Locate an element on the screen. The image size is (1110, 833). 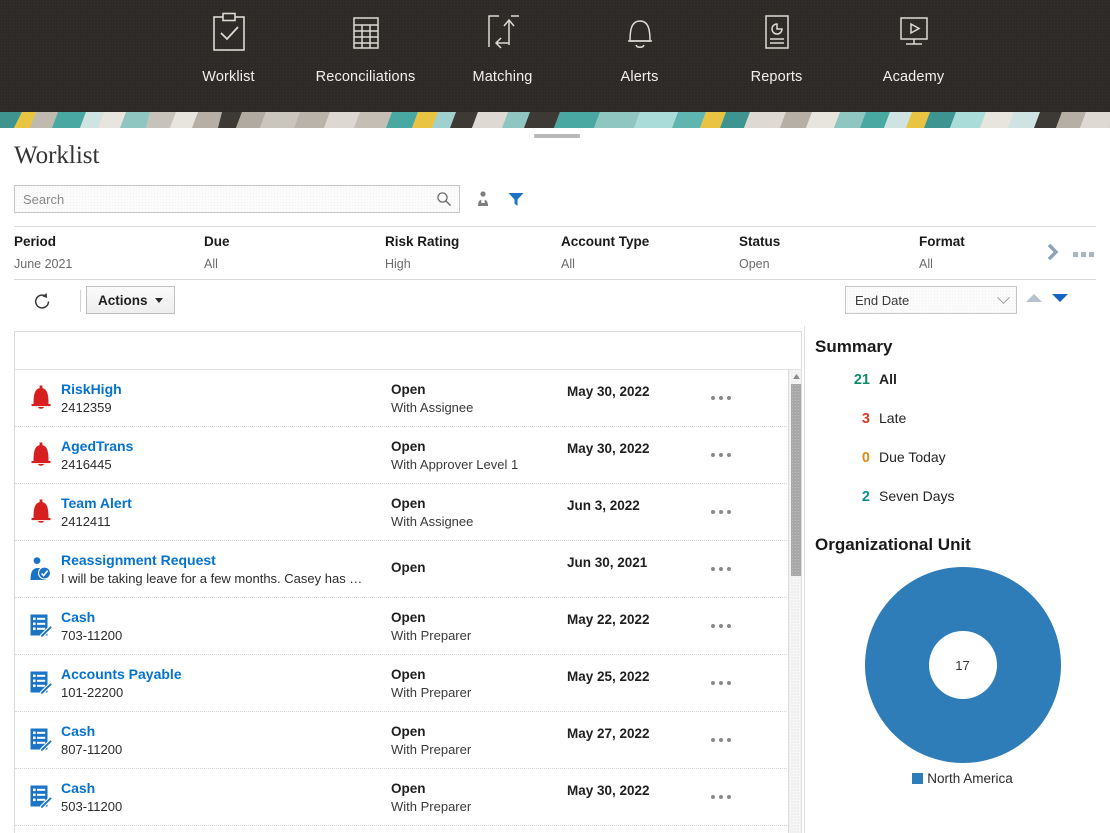
row-title-link: AgedTrans is located at coordinates (226, 446).